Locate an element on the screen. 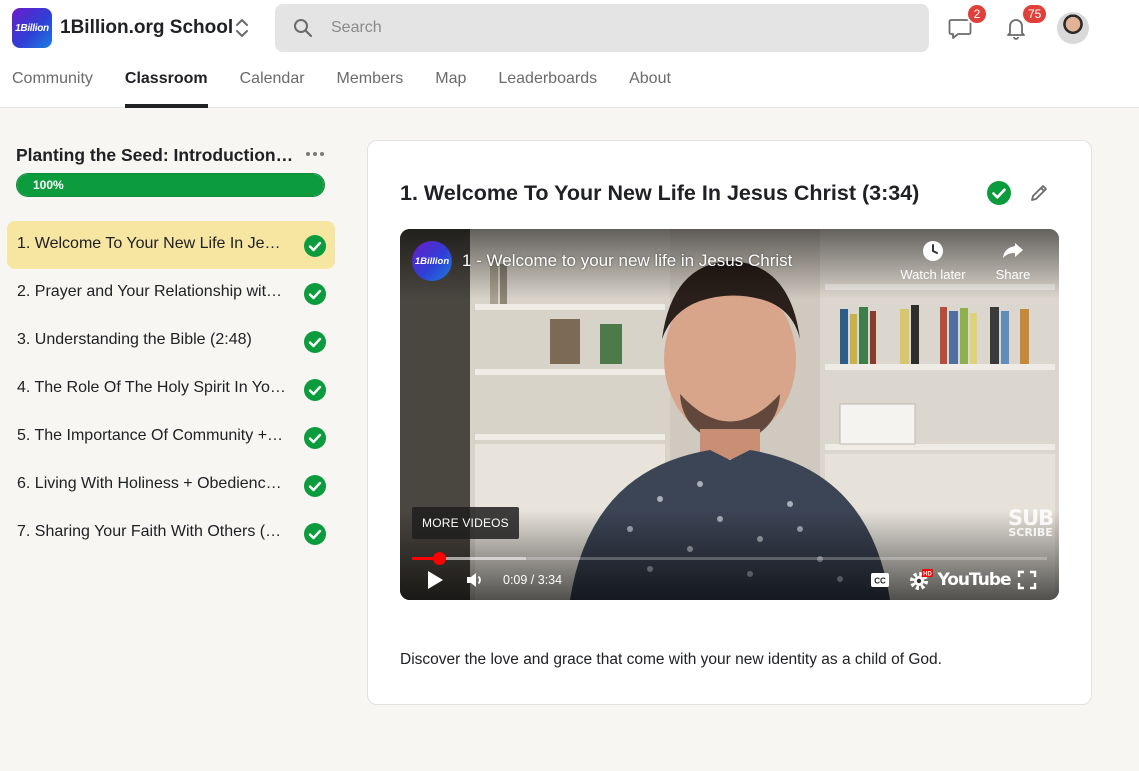 The image size is (1139, 771). volume-icon is located at coordinates (474, 580).